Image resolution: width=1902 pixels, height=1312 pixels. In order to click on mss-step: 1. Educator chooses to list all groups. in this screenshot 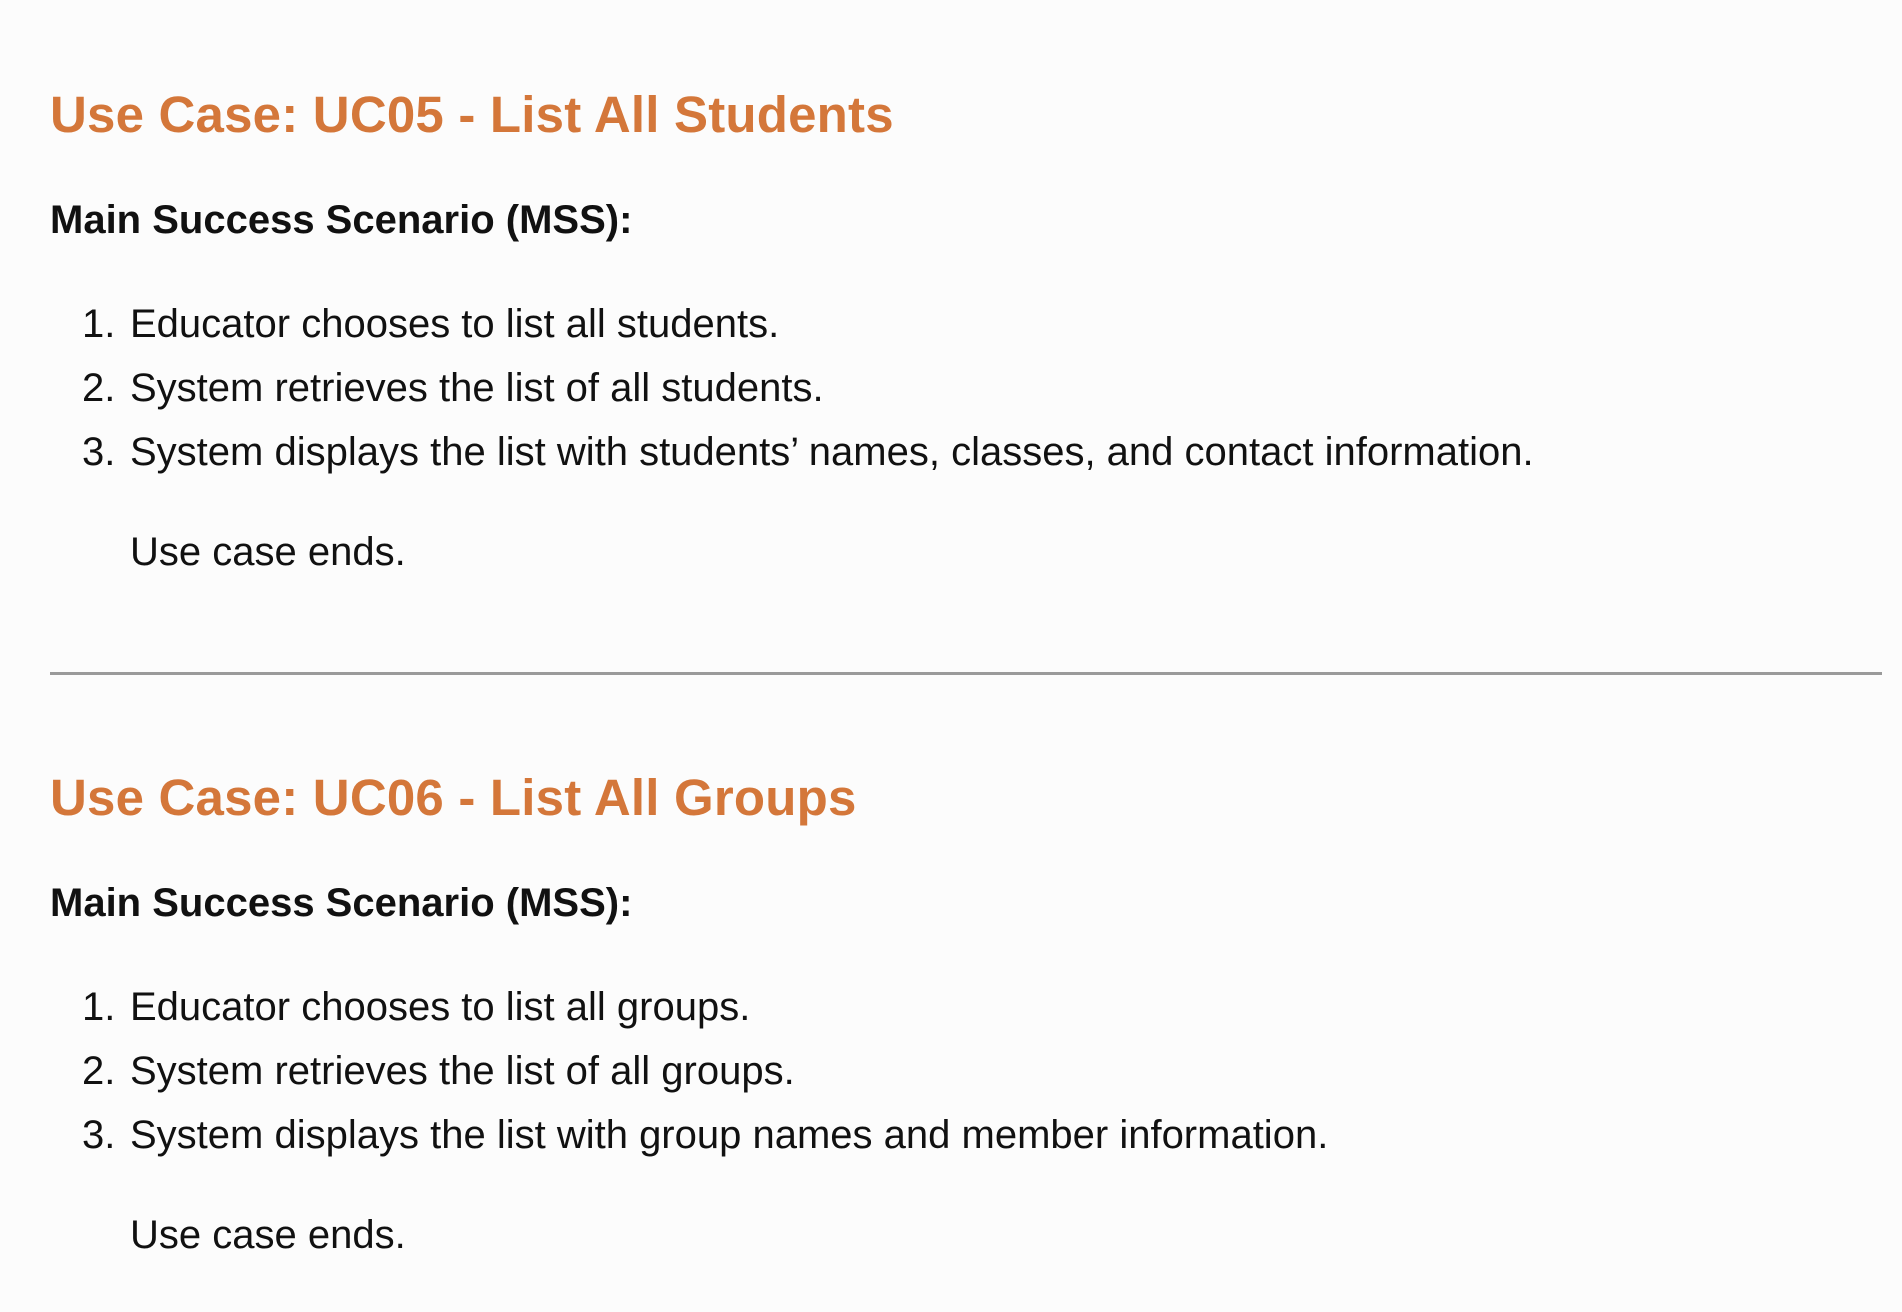, I will do `click(981, 1007)`.